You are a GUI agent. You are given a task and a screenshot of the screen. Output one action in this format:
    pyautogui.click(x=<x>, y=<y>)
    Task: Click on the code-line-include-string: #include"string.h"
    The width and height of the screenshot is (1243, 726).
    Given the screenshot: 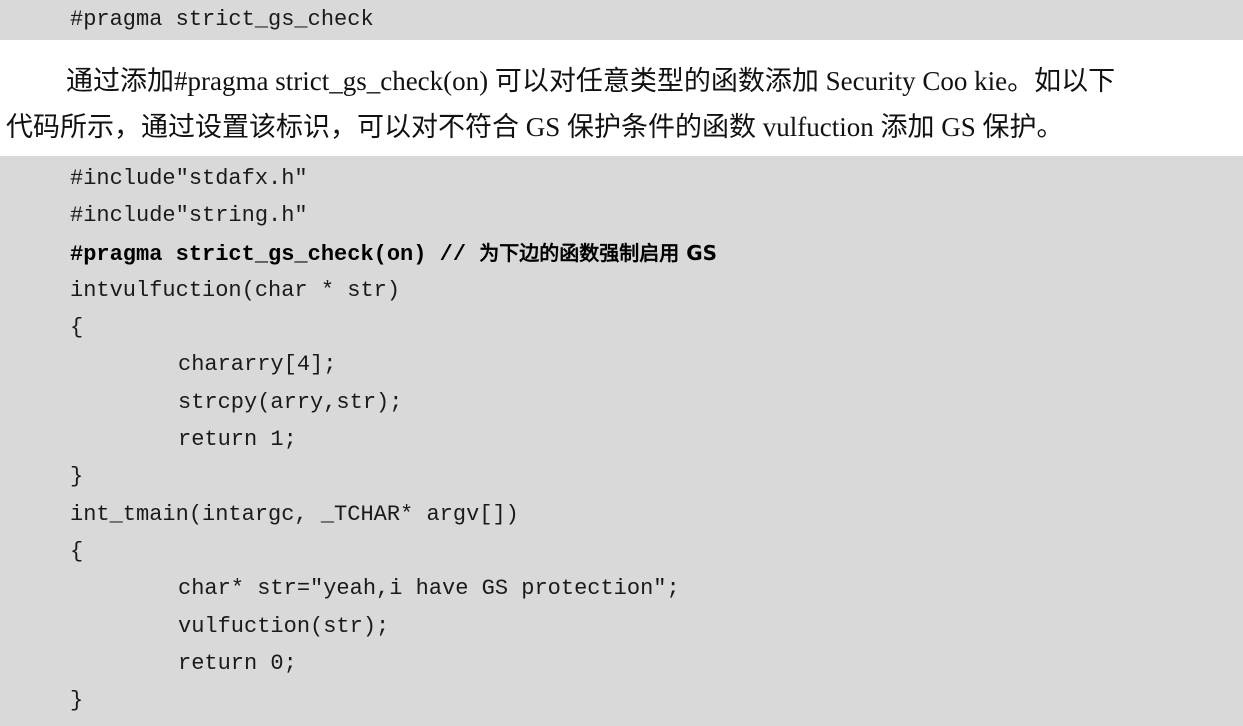 What is the action you would take?
    pyautogui.click(x=189, y=216)
    